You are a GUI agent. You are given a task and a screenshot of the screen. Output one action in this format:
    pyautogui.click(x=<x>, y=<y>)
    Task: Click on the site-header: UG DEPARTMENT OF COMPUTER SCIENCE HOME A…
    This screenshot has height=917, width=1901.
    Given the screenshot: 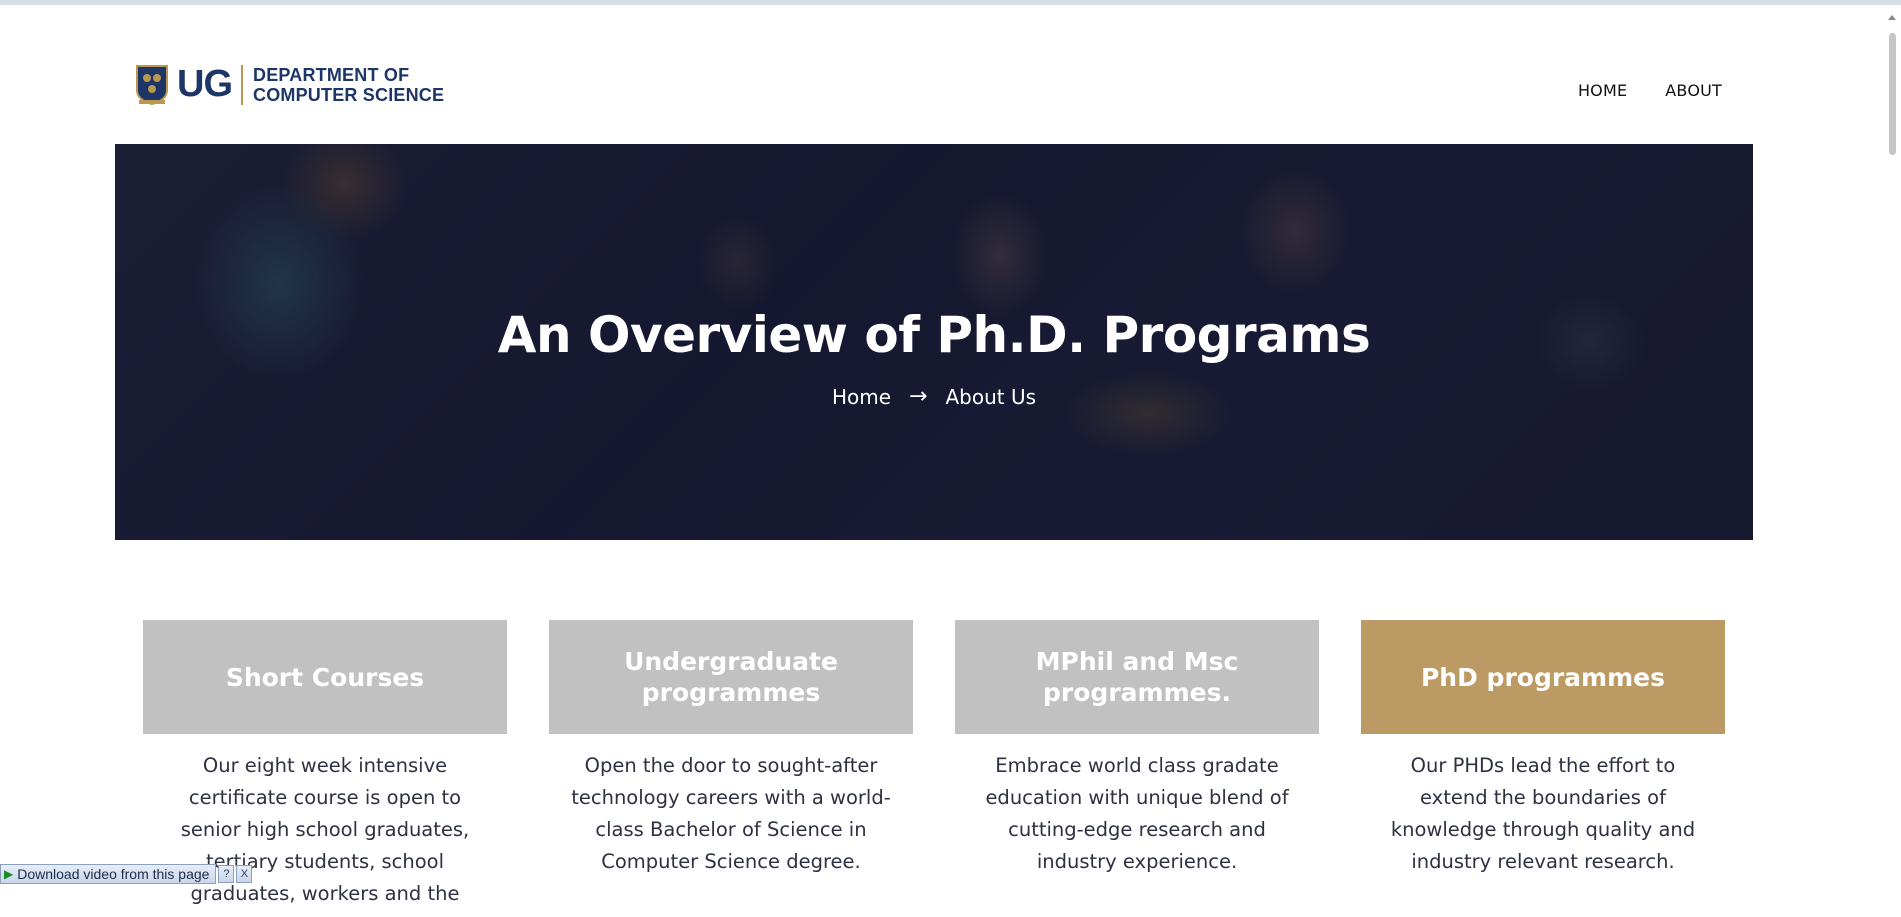 What is the action you would take?
    pyautogui.click(x=942, y=74)
    